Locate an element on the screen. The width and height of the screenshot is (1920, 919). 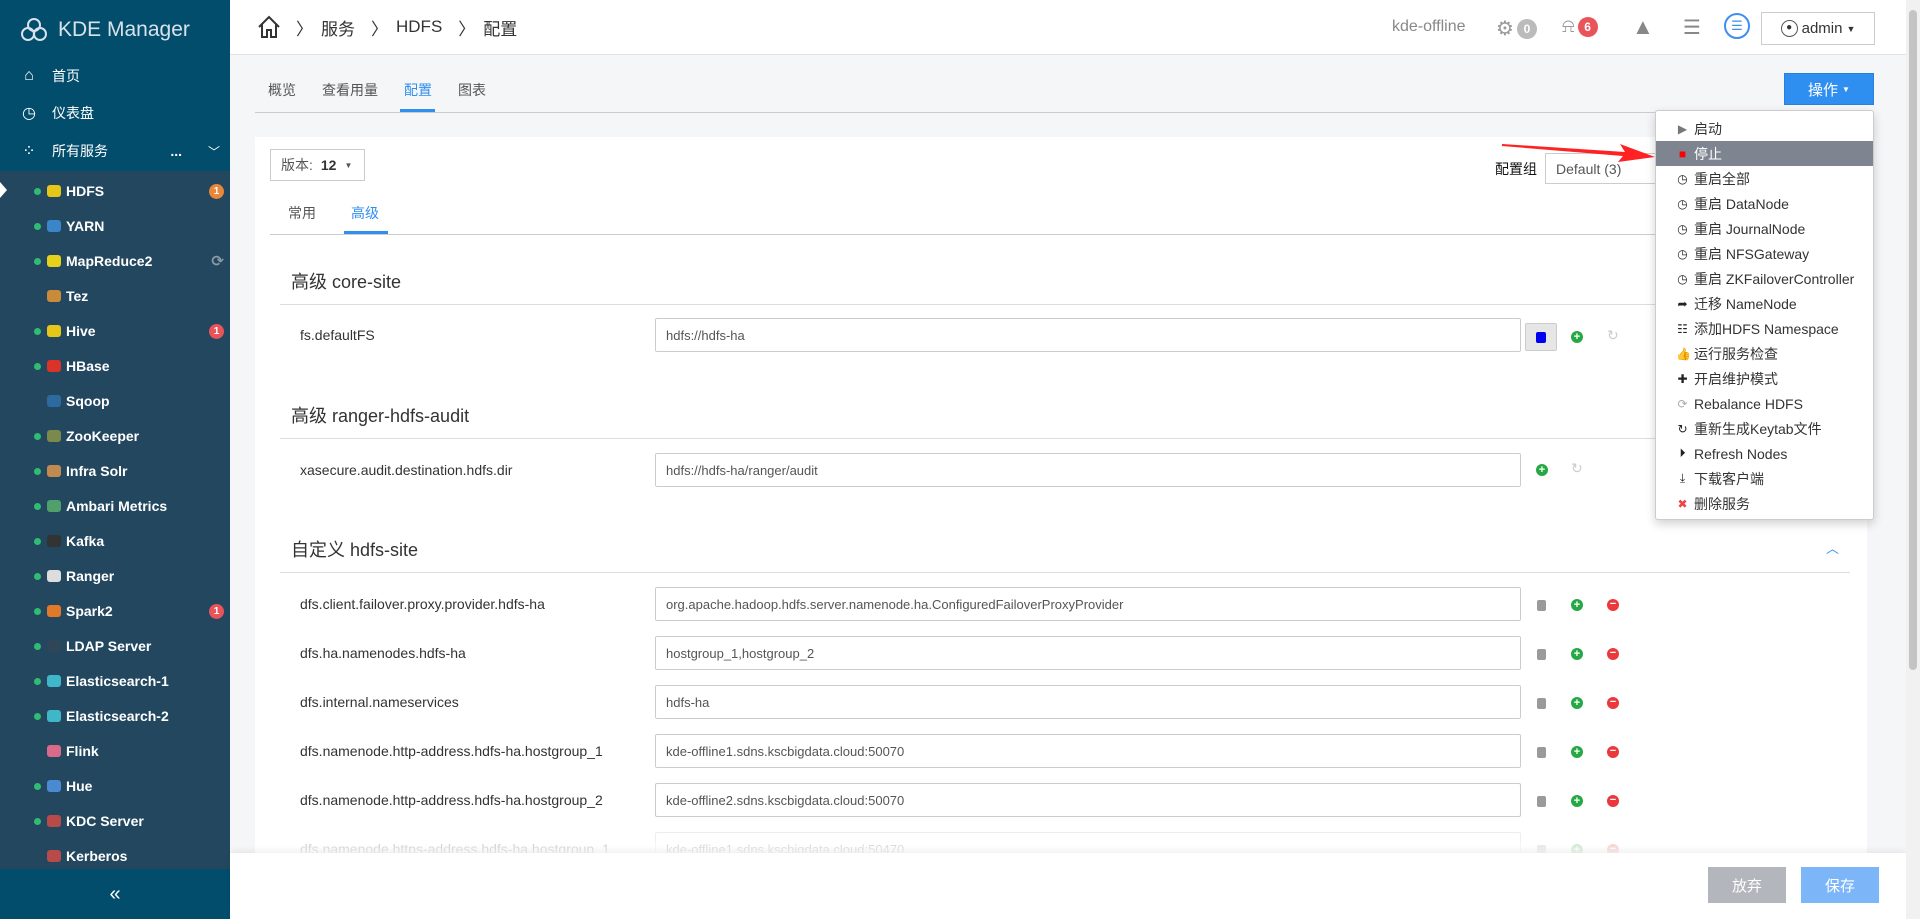
menu-item: ◷ 重启 DataNode is located at coordinates (1764, 203).